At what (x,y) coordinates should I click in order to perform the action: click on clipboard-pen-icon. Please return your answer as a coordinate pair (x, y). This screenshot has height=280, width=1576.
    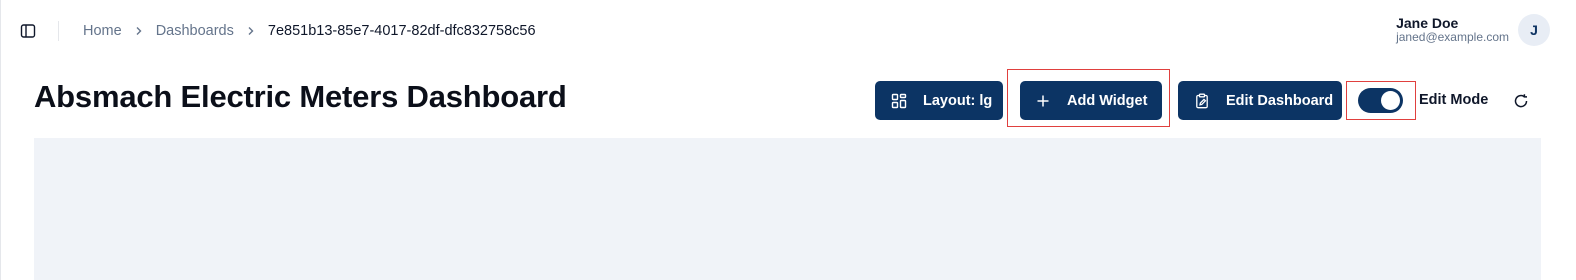
    Looking at the image, I should click on (1202, 101).